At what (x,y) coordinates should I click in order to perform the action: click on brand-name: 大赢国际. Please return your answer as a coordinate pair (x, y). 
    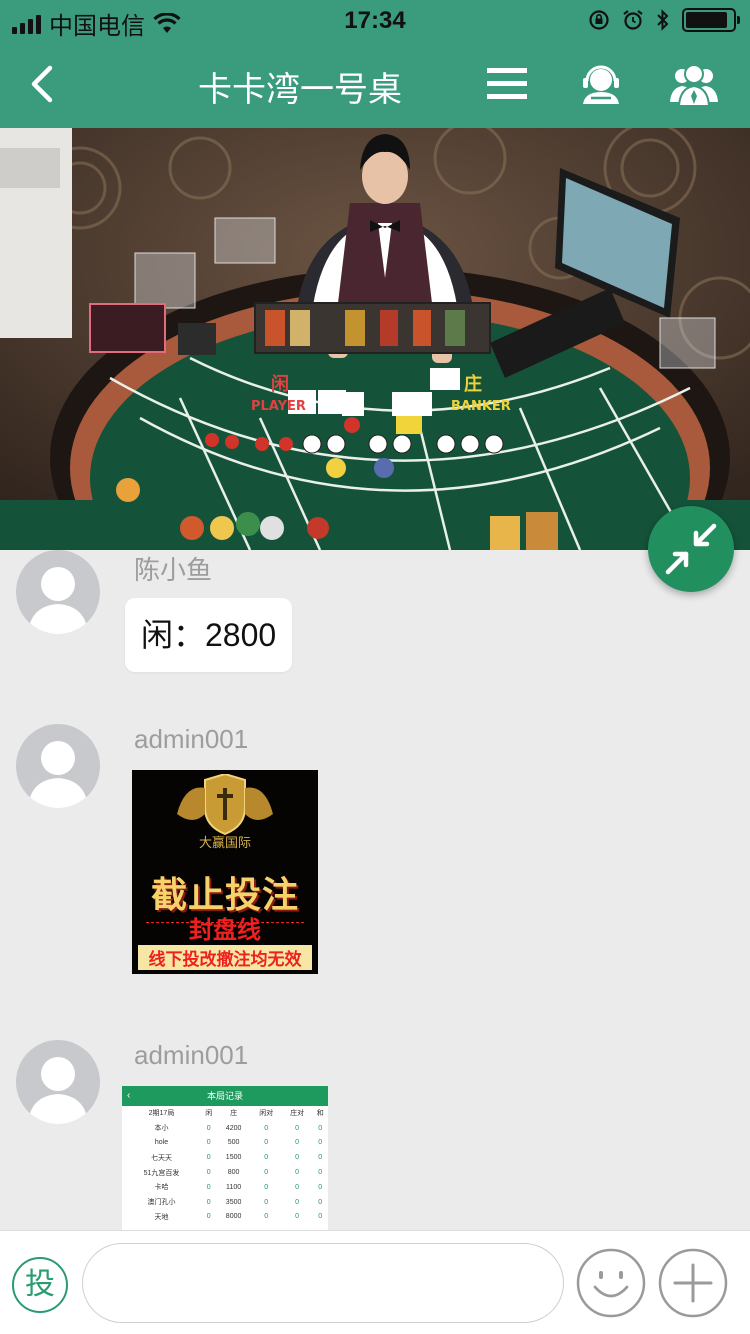
    Looking at the image, I should click on (224, 842).